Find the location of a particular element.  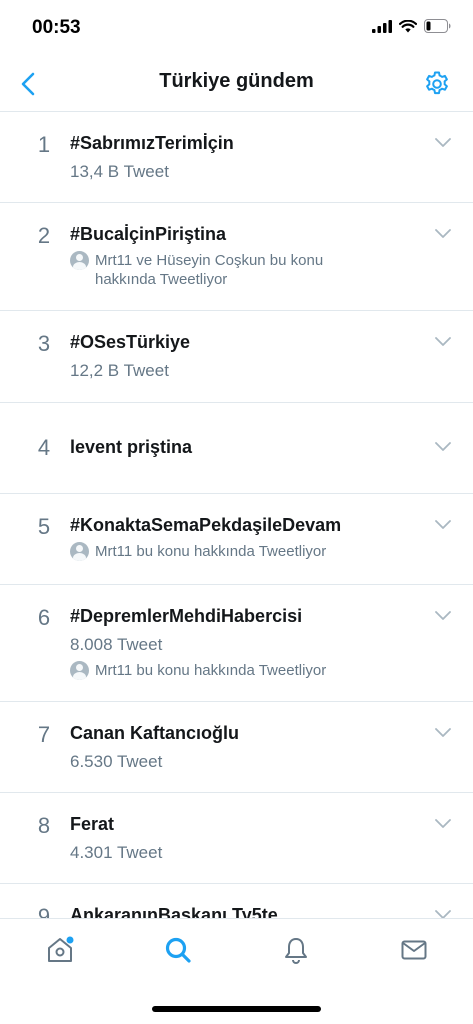

home-indicator is located at coordinates (236, 1009).